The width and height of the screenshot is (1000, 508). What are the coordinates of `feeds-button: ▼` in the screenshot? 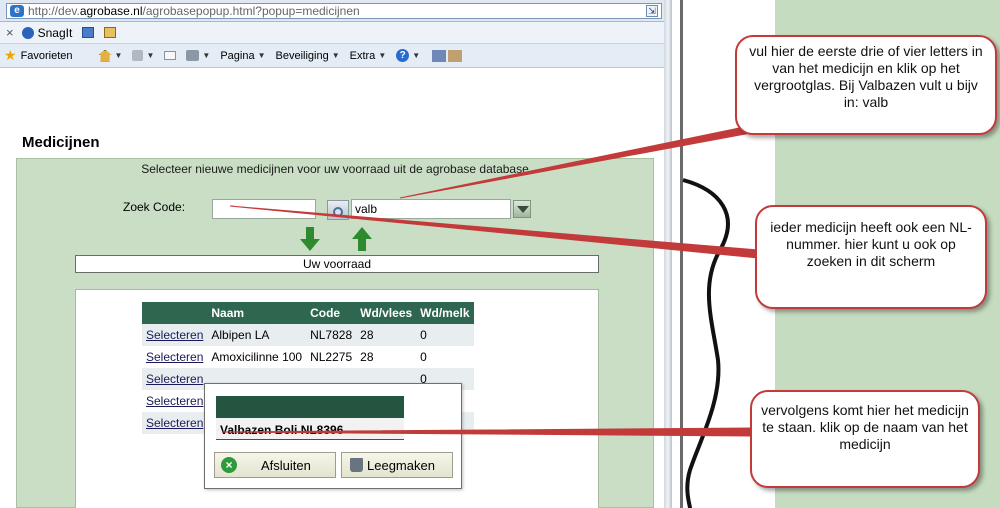 It's located at (143, 55).